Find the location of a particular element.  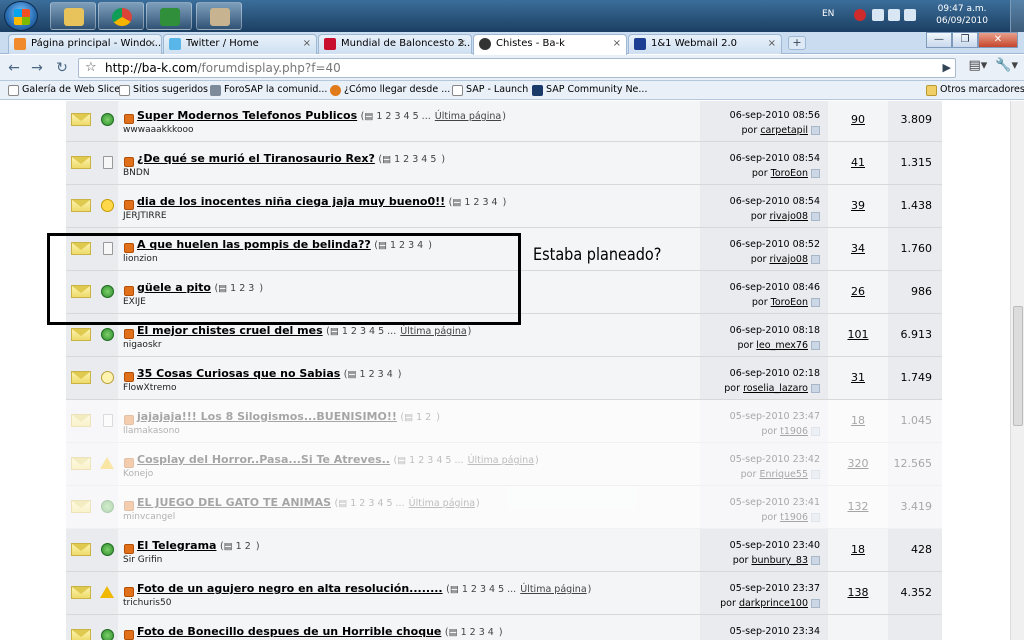

thread-author: wwwaaakkkooo is located at coordinates (158, 130).